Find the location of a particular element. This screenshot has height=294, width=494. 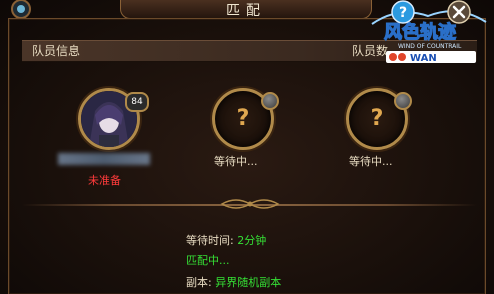

slot-3-indicator-icon is located at coordinates (403, 101).